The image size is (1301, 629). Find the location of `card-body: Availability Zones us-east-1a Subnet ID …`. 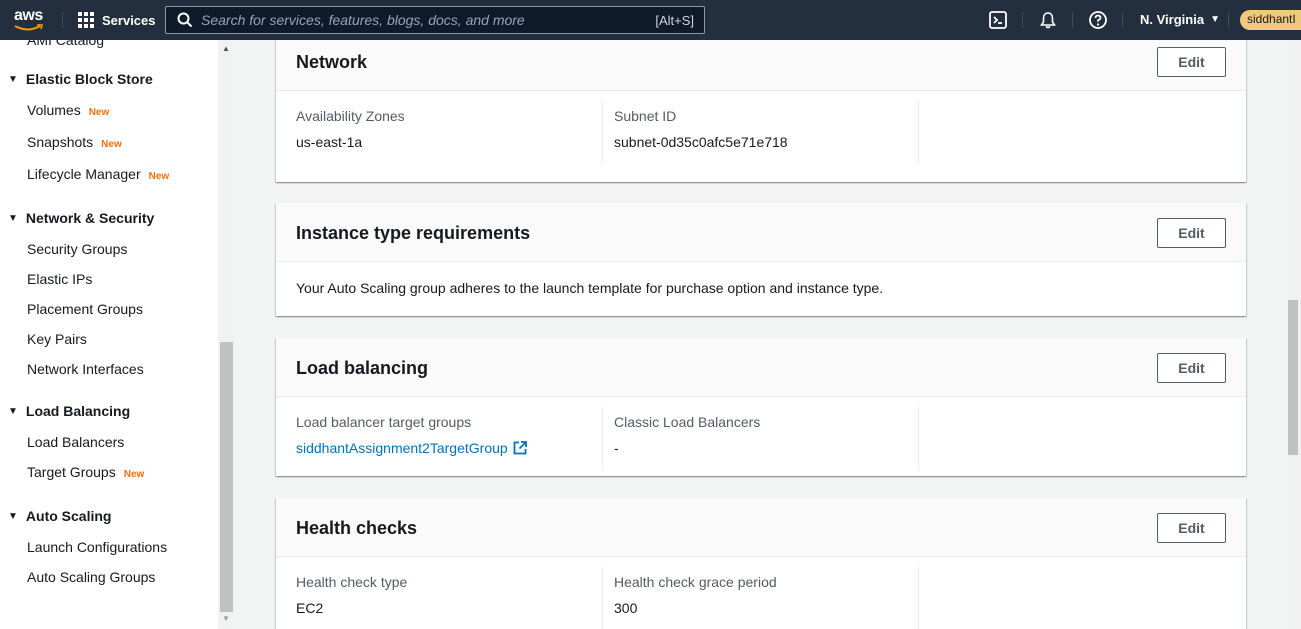

card-body: Availability Zones us-east-1a Subnet ID … is located at coordinates (761, 132).